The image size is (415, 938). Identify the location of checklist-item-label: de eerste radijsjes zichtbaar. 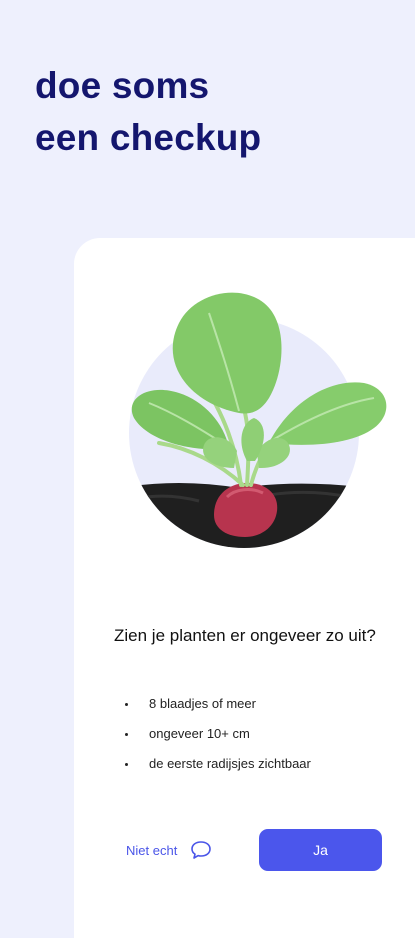
(230, 763).